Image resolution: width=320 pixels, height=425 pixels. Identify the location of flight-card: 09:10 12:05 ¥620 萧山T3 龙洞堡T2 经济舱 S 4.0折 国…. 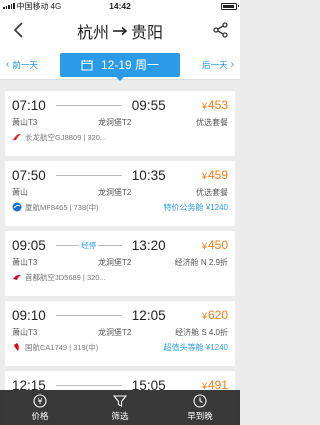
(120, 333).